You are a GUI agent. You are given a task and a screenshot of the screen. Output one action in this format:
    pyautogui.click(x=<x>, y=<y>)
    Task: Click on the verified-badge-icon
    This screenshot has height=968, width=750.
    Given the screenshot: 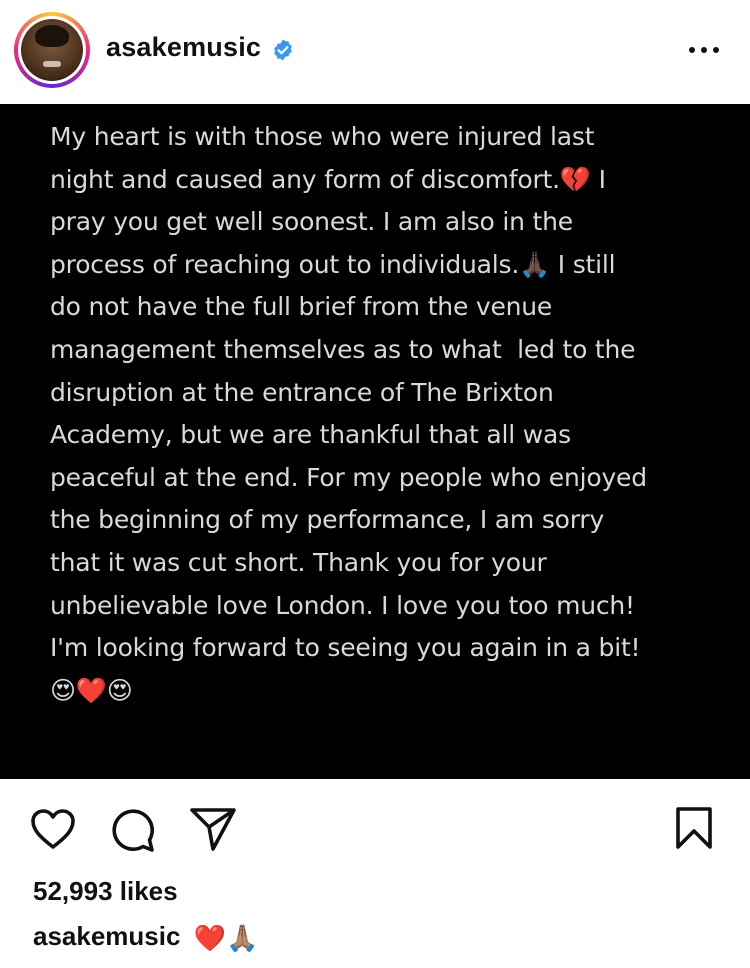 What is the action you would take?
    pyautogui.click(x=283, y=50)
    